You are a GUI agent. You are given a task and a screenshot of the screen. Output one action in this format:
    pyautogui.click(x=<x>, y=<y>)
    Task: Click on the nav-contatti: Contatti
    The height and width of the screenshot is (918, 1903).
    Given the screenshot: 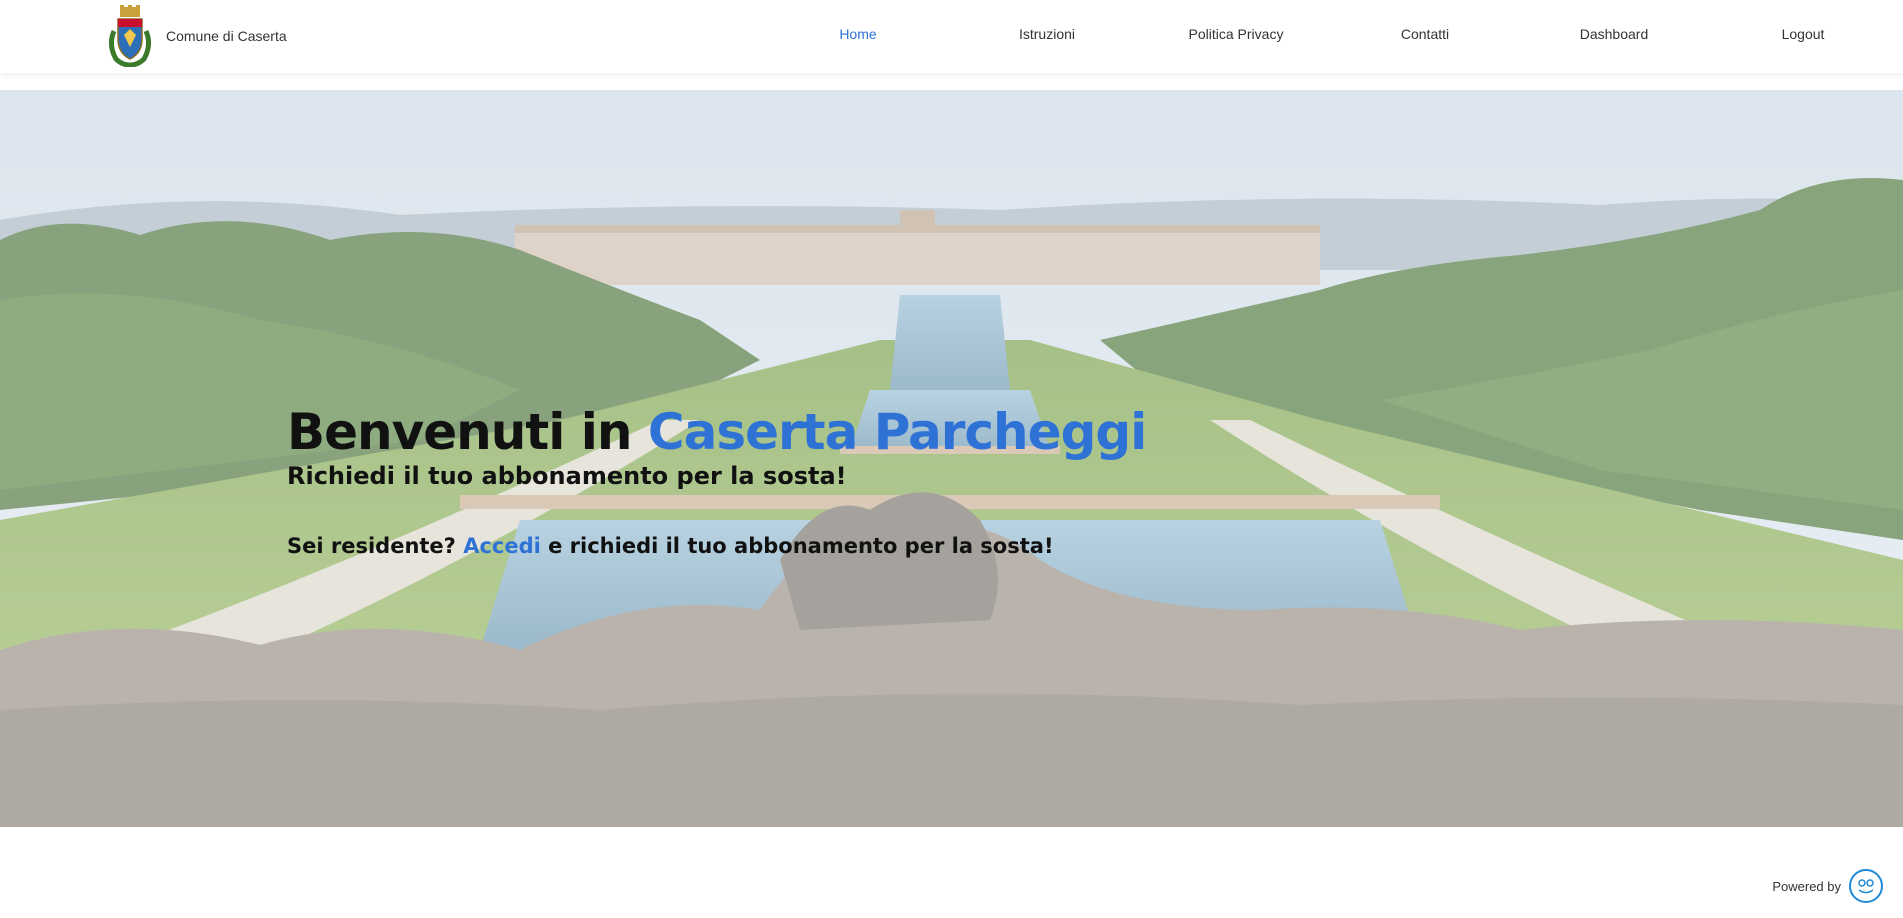 What is the action you would take?
    pyautogui.click(x=1425, y=34)
    